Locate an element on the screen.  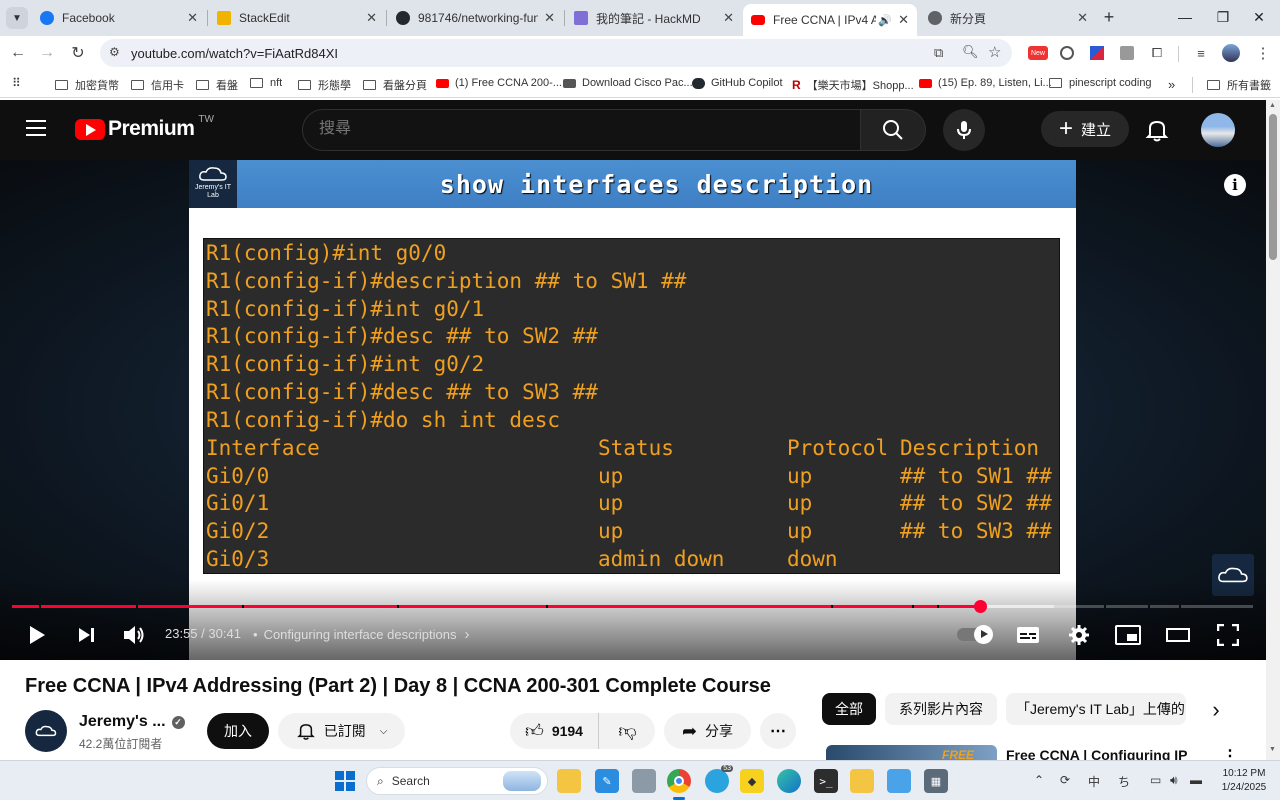
speaker-icon: 🔊︎ is located at coordinates (1174, 780).